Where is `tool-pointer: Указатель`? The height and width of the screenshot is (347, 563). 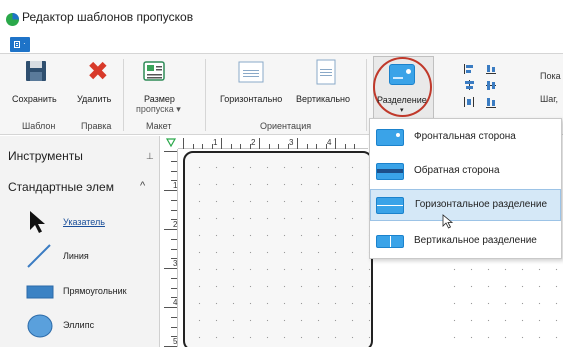 tool-pointer: Указатель is located at coordinates (91, 223).